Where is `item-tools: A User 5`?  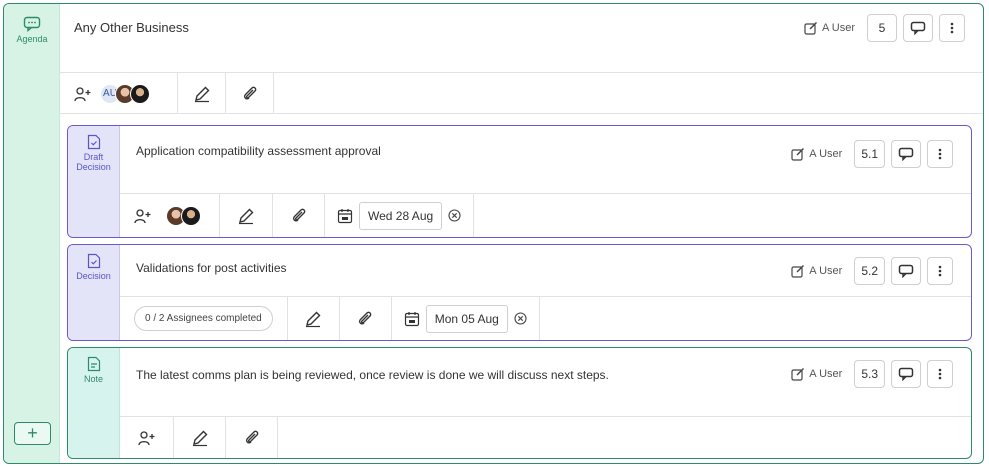
item-tools: A User 5 is located at coordinates (884, 28).